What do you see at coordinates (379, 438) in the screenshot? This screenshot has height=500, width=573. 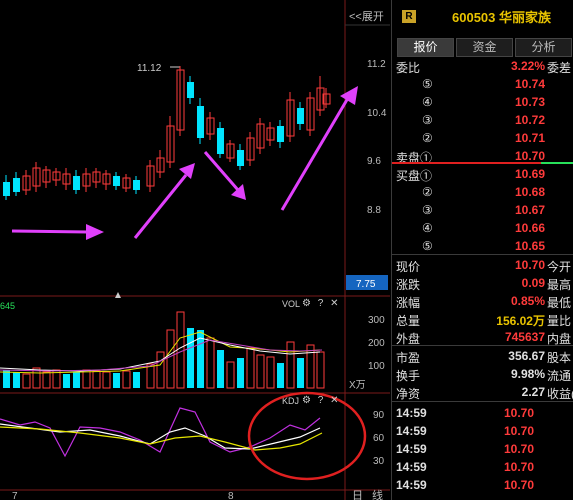 I see `kdj-axis: 90 60 30` at bounding box center [379, 438].